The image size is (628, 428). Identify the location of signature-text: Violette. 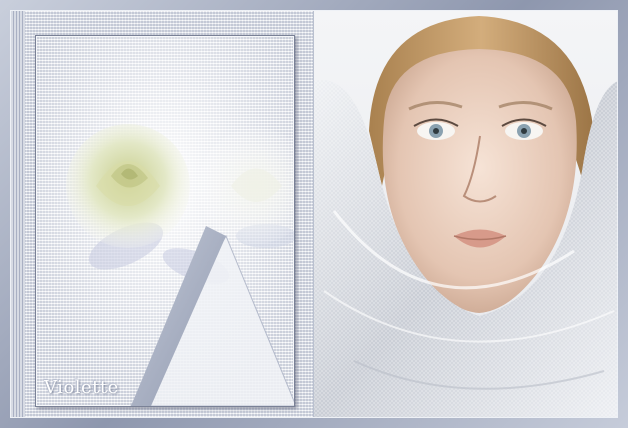
(81, 387).